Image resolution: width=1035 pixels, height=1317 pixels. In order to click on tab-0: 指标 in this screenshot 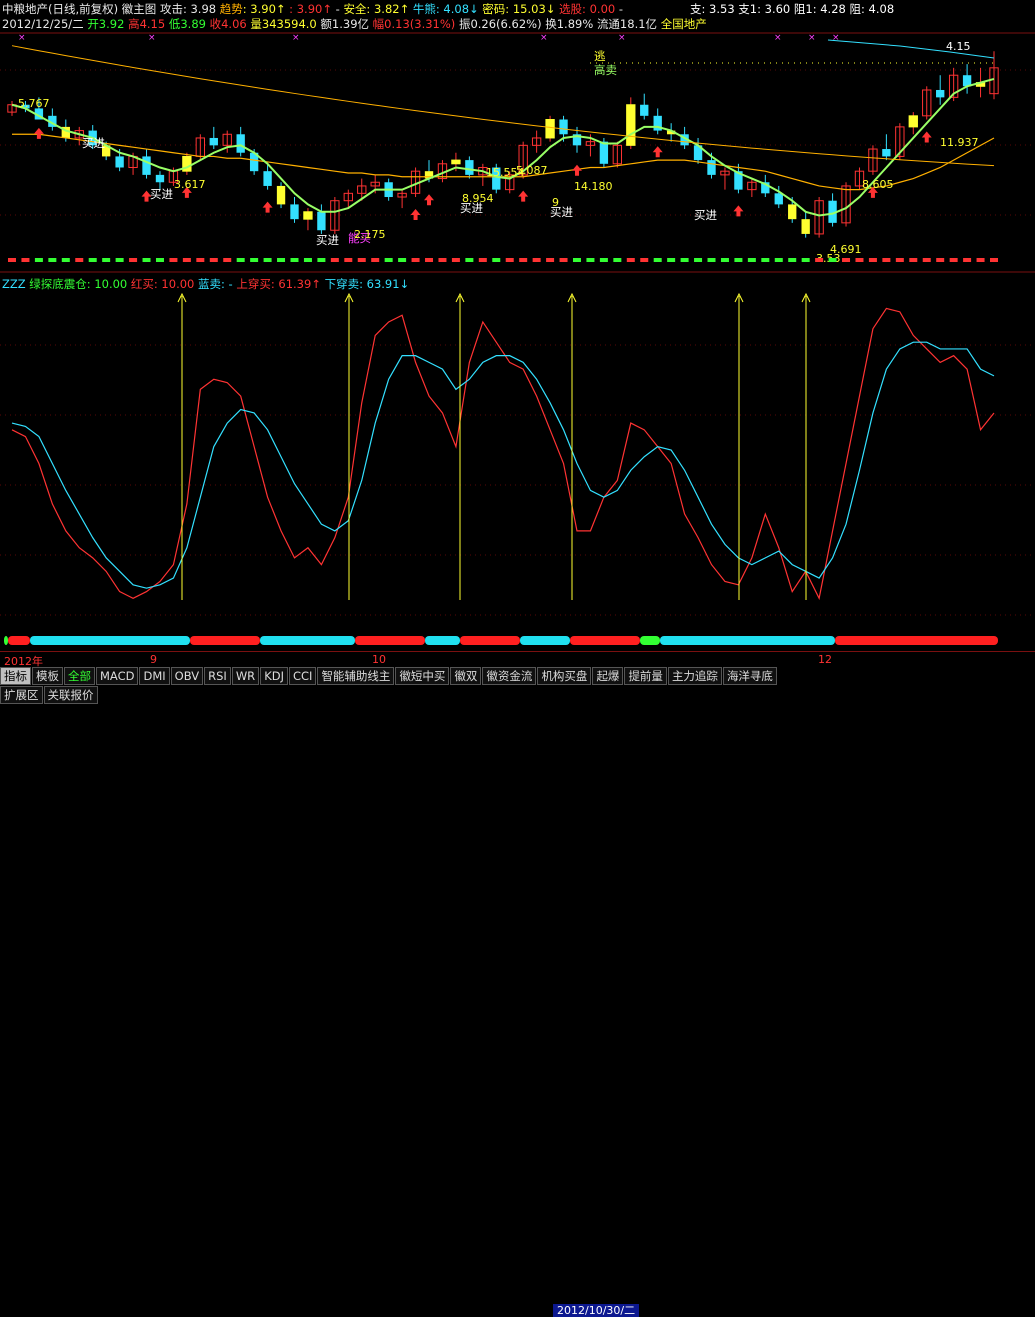, I will do `click(15, 676)`.